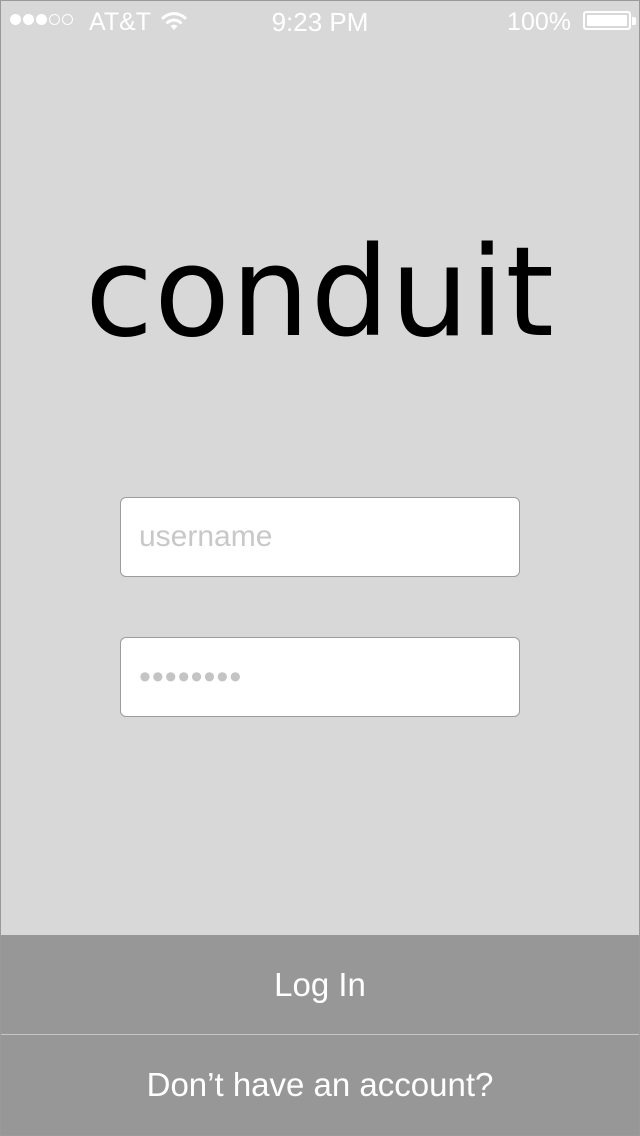  Describe the element at coordinates (320, 21) in the screenshot. I see `status-bar: AT&T 9:23 PM 100%` at that location.